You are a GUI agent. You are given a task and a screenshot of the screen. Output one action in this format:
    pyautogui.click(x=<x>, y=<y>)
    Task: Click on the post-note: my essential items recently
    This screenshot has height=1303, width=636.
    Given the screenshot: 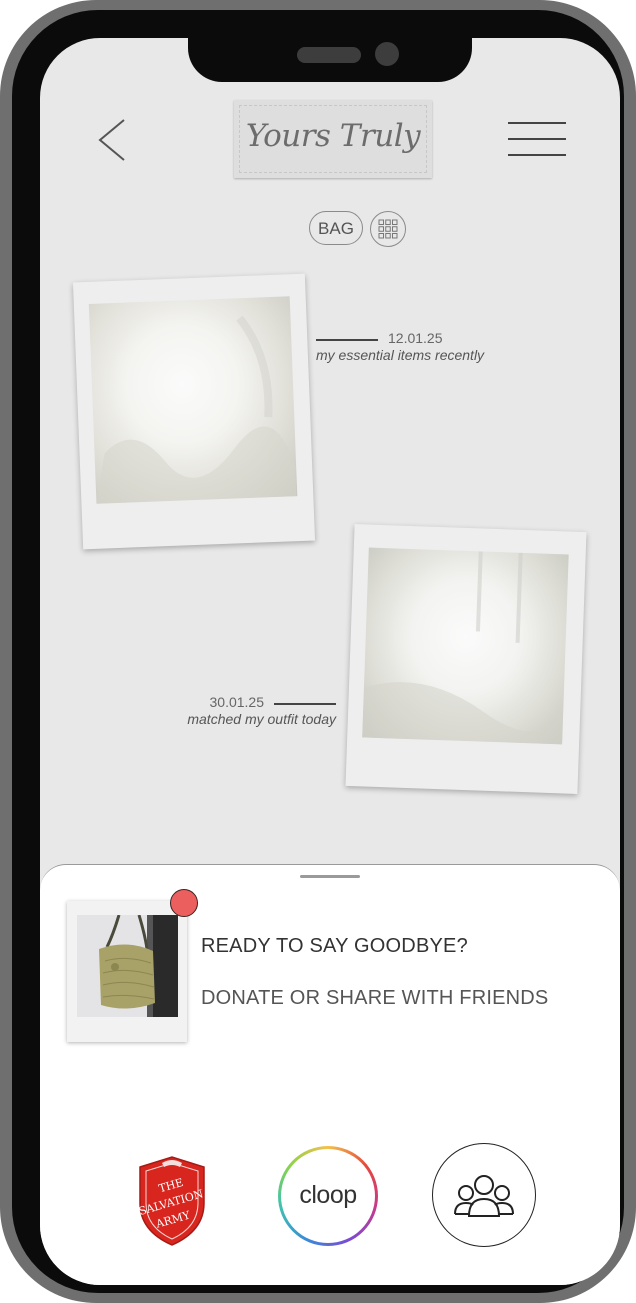 What is the action you would take?
    pyautogui.click(x=400, y=355)
    